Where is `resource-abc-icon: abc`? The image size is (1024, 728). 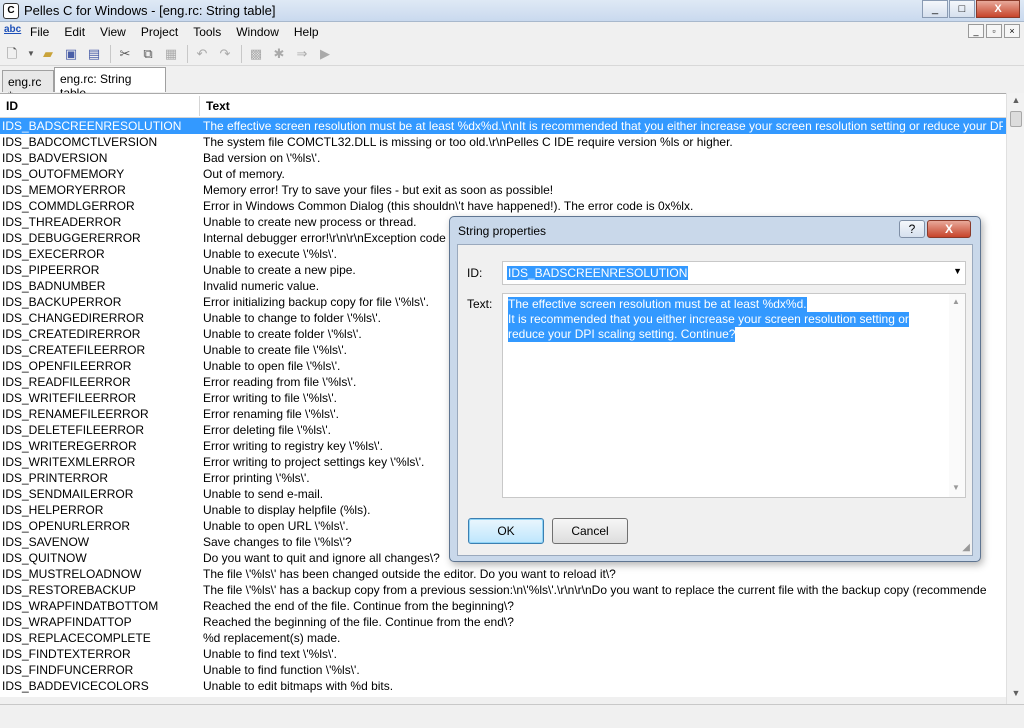
resource-abc-icon: abc is located at coordinates (12, 29).